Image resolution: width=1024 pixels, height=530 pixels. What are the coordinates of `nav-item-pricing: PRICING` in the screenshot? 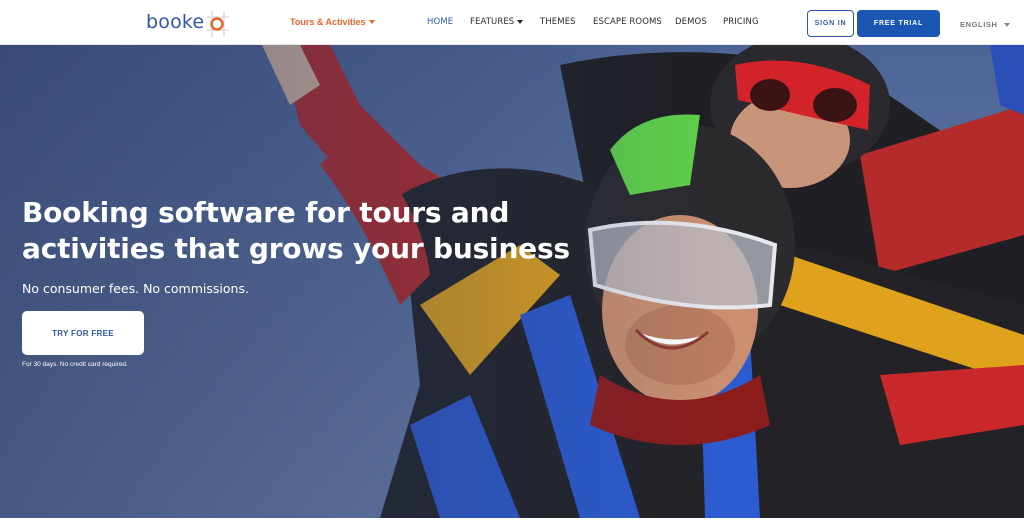 It's located at (741, 22).